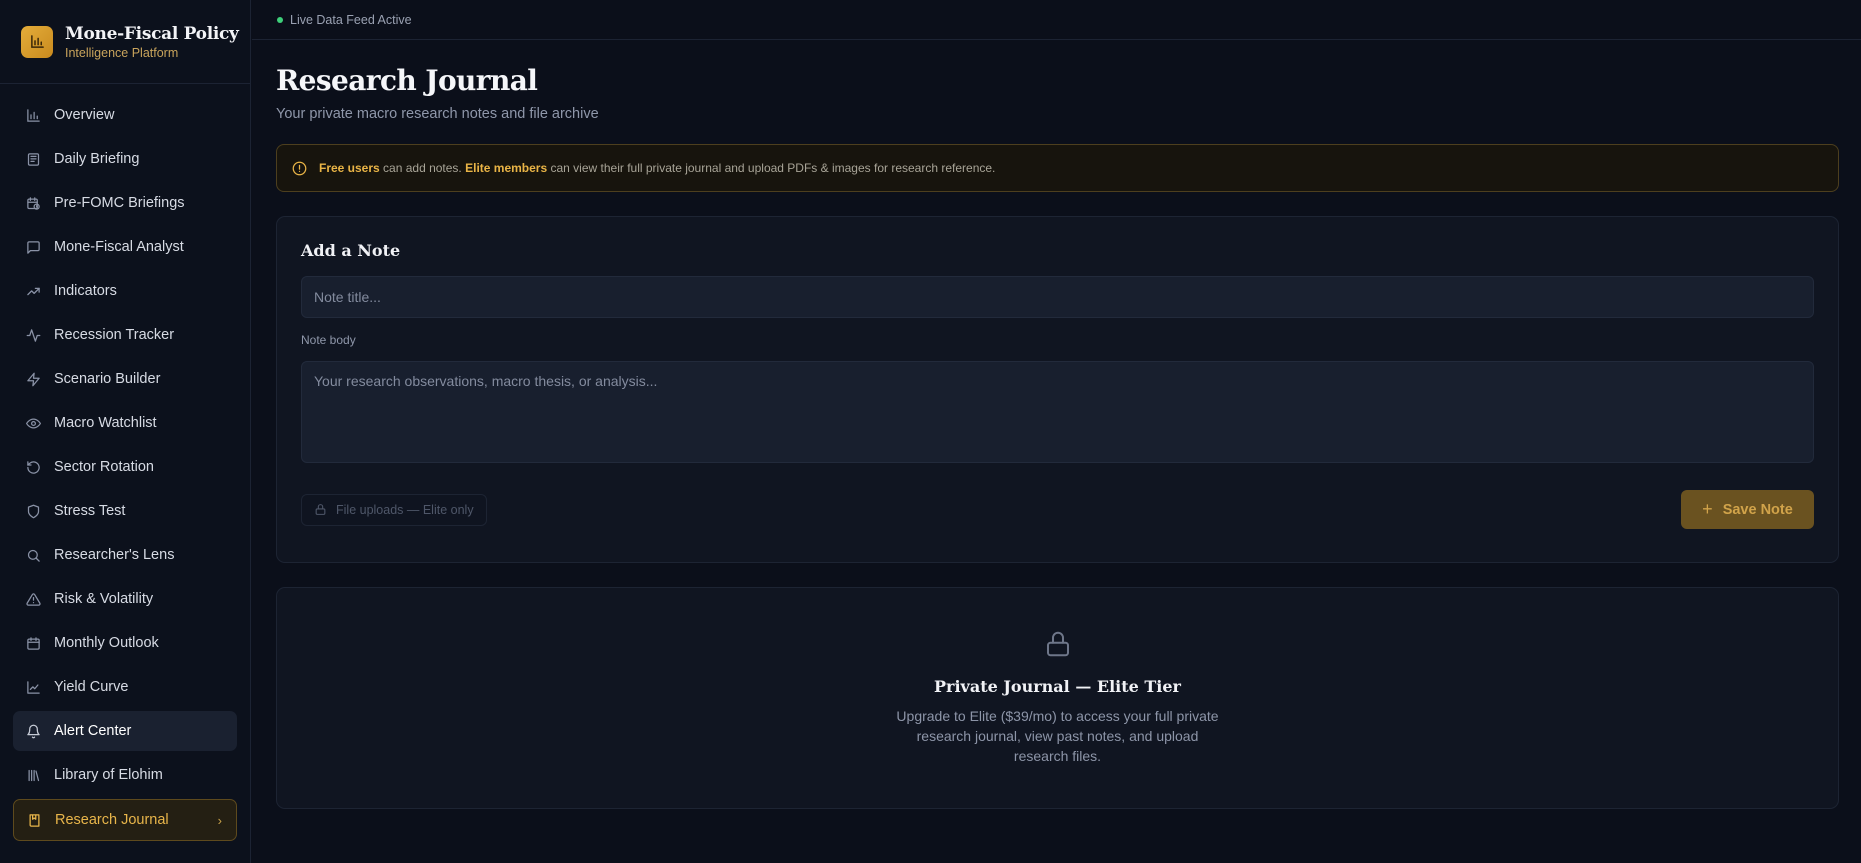  I want to click on sidebar-item-monthly-outlook: Monthly Outlook, so click(125, 643).